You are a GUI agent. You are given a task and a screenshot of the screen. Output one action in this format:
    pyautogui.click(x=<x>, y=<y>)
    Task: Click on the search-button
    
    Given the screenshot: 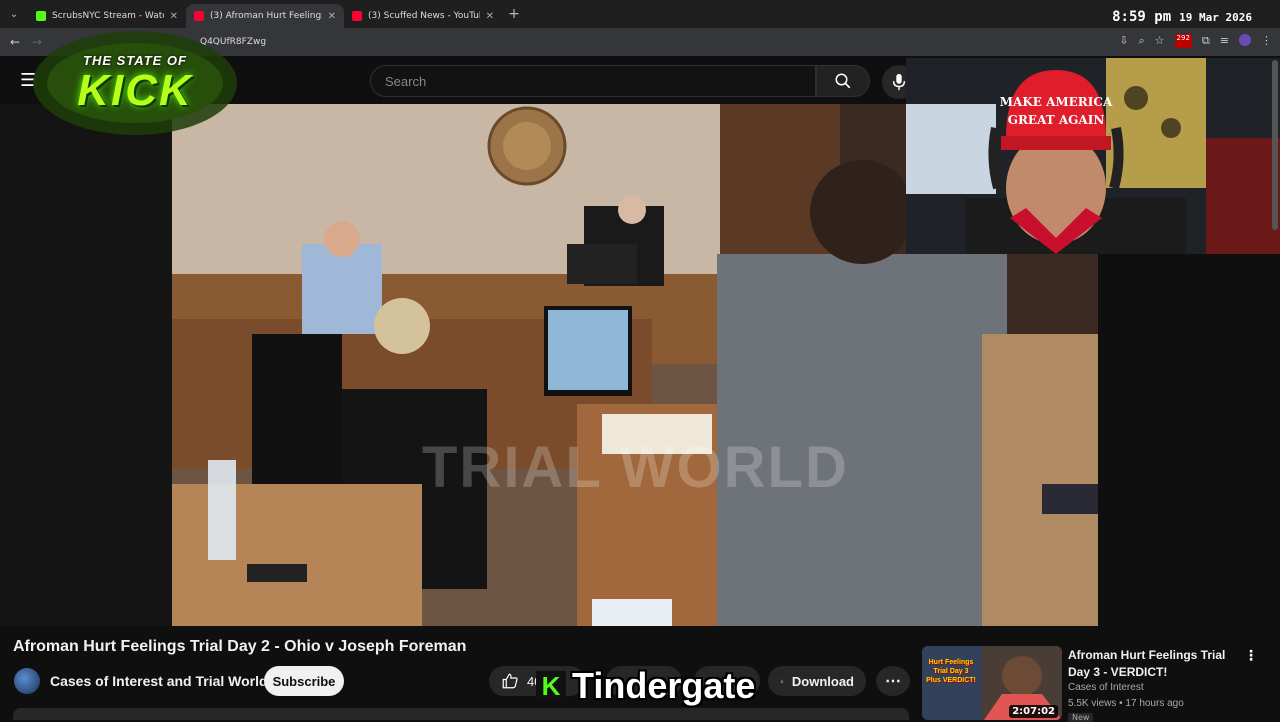 What is the action you would take?
    pyautogui.click(x=843, y=81)
    